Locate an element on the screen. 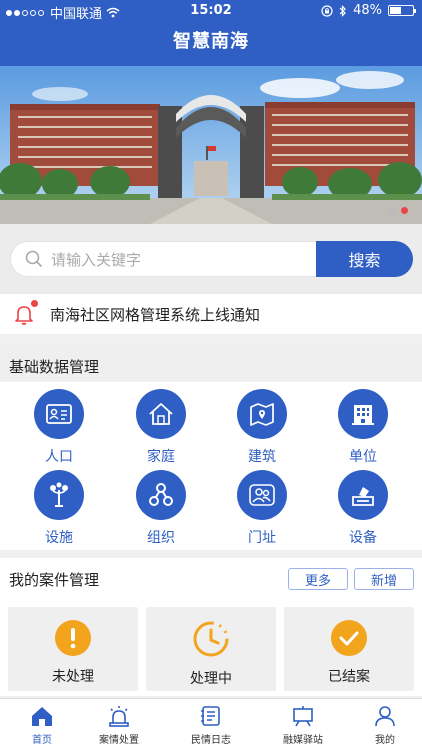 The width and height of the screenshot is (422, 750). check-icon is located at coordinates (349, 638).